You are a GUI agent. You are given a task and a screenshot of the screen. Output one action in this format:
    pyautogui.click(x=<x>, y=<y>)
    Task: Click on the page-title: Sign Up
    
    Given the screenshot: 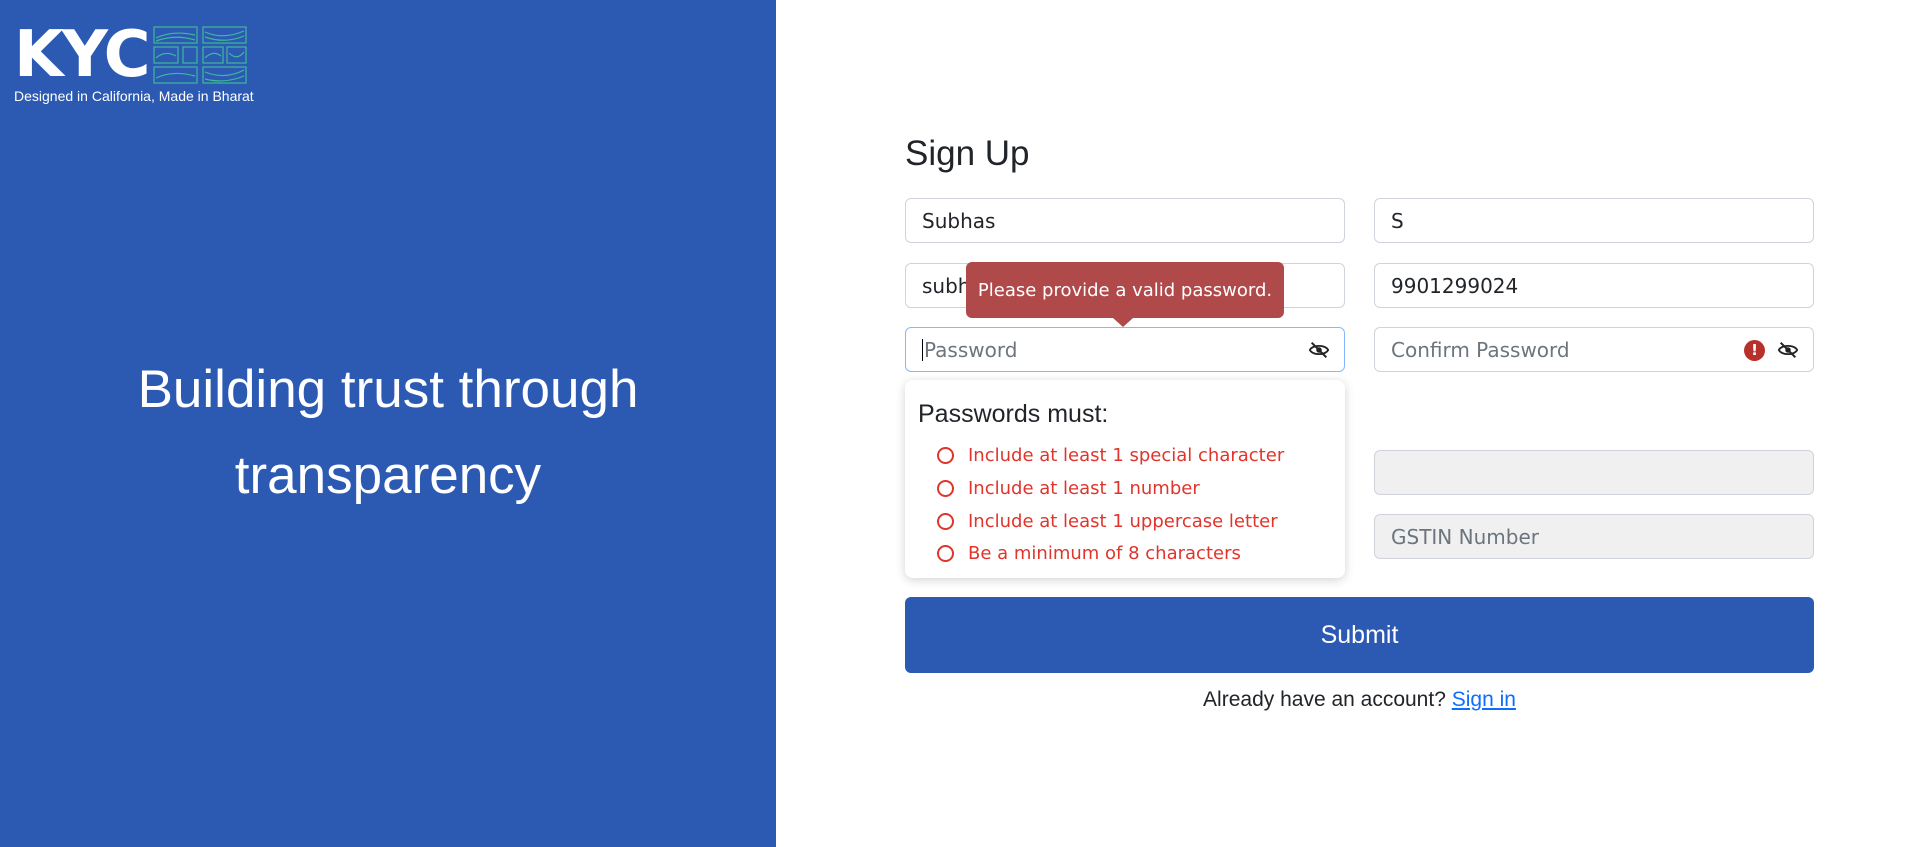 What is the action you would take?
    pyautogui.click(x=967, y=153)
    